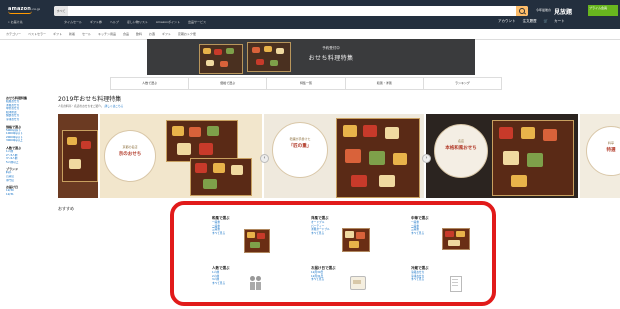 The width and height of the screenshot is (620, 309). Describe the element at coordinates (126, 34) in the screenshot. I see `nav-item: 食品` at that location.